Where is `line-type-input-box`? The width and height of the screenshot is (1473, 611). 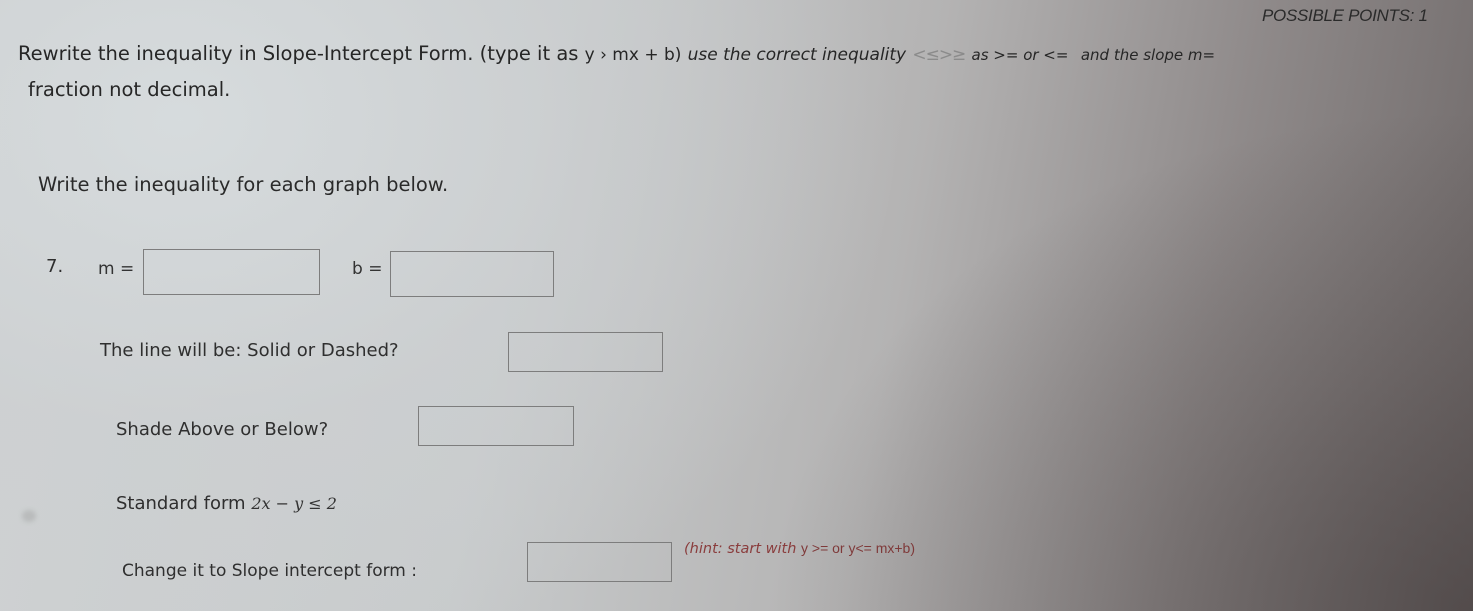 line-type-input-box is located at coordinates (585, 352).